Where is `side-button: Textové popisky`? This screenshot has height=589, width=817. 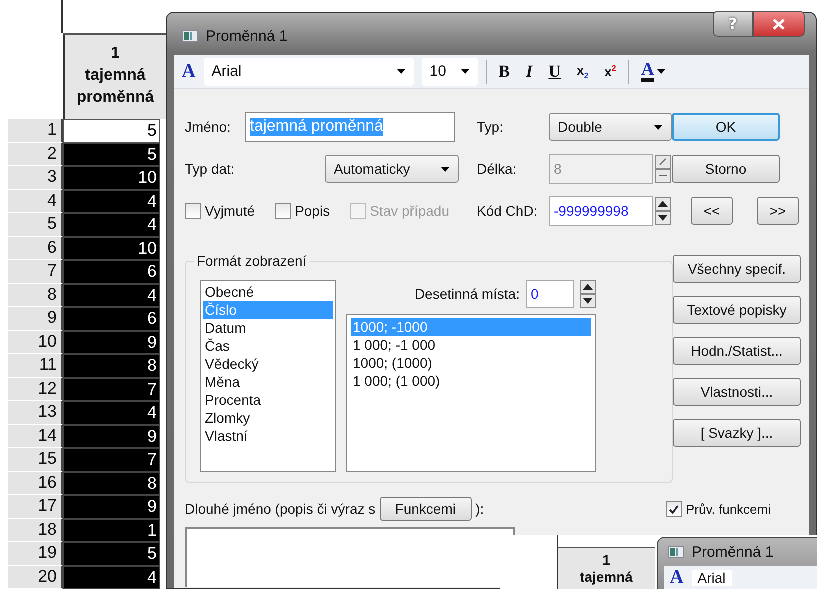
side-button: Textové popisky is located at coordinates (737, 310).